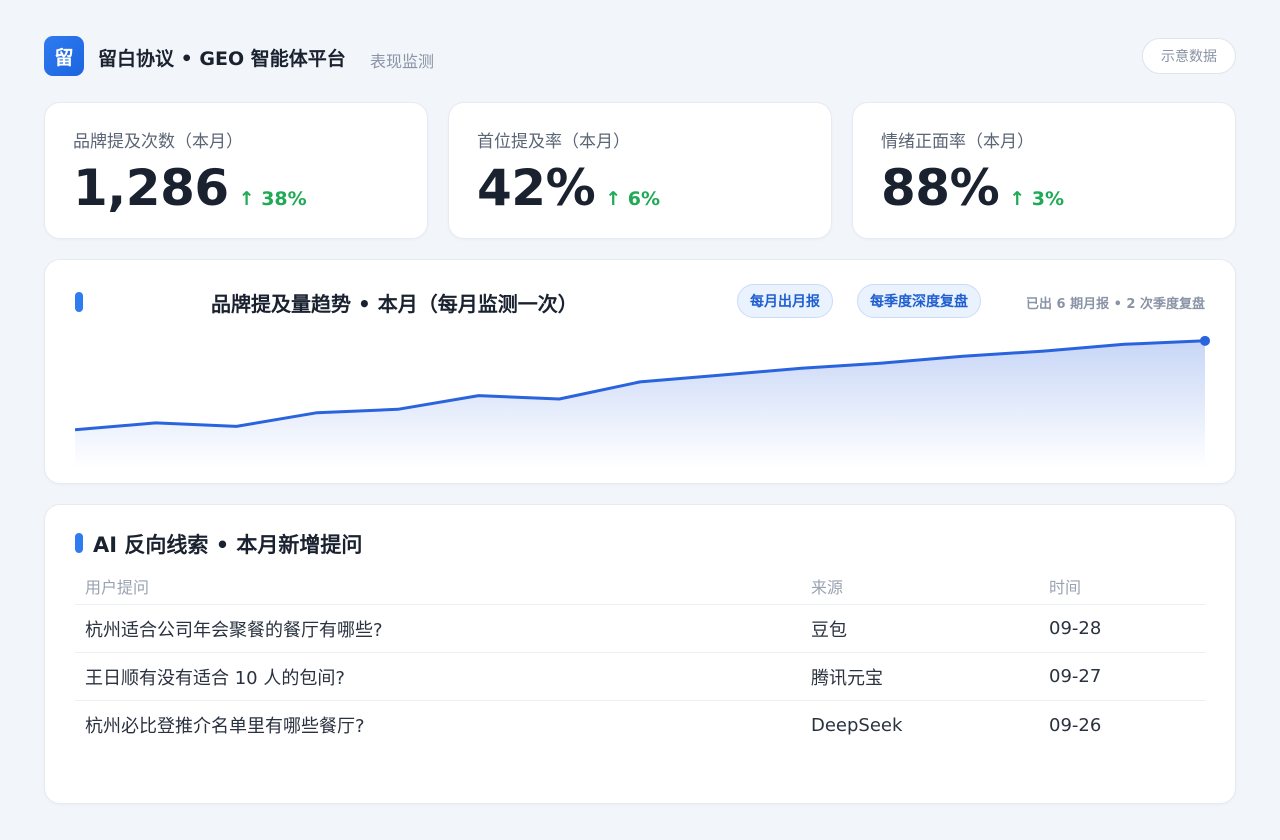 The width and height of the screenshot is (1280, 840). What do you see at coordinates (640, 170) in the screenshot?
I see `stat-card-first-mention-rate: 首位提及率（本月） 42% ↑ 6%` at bounding box center [640, 170].